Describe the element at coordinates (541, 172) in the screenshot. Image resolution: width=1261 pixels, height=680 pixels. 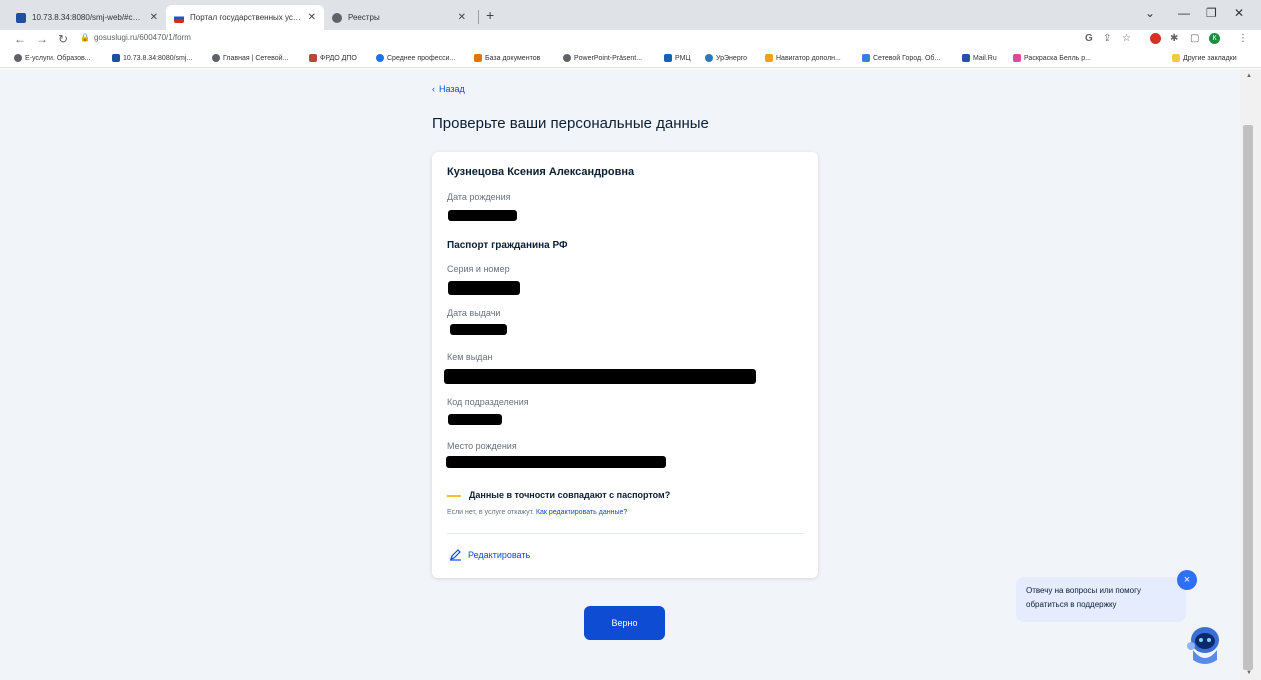
I see `full-name: Кузнецова Ксения Александровна` at that location.